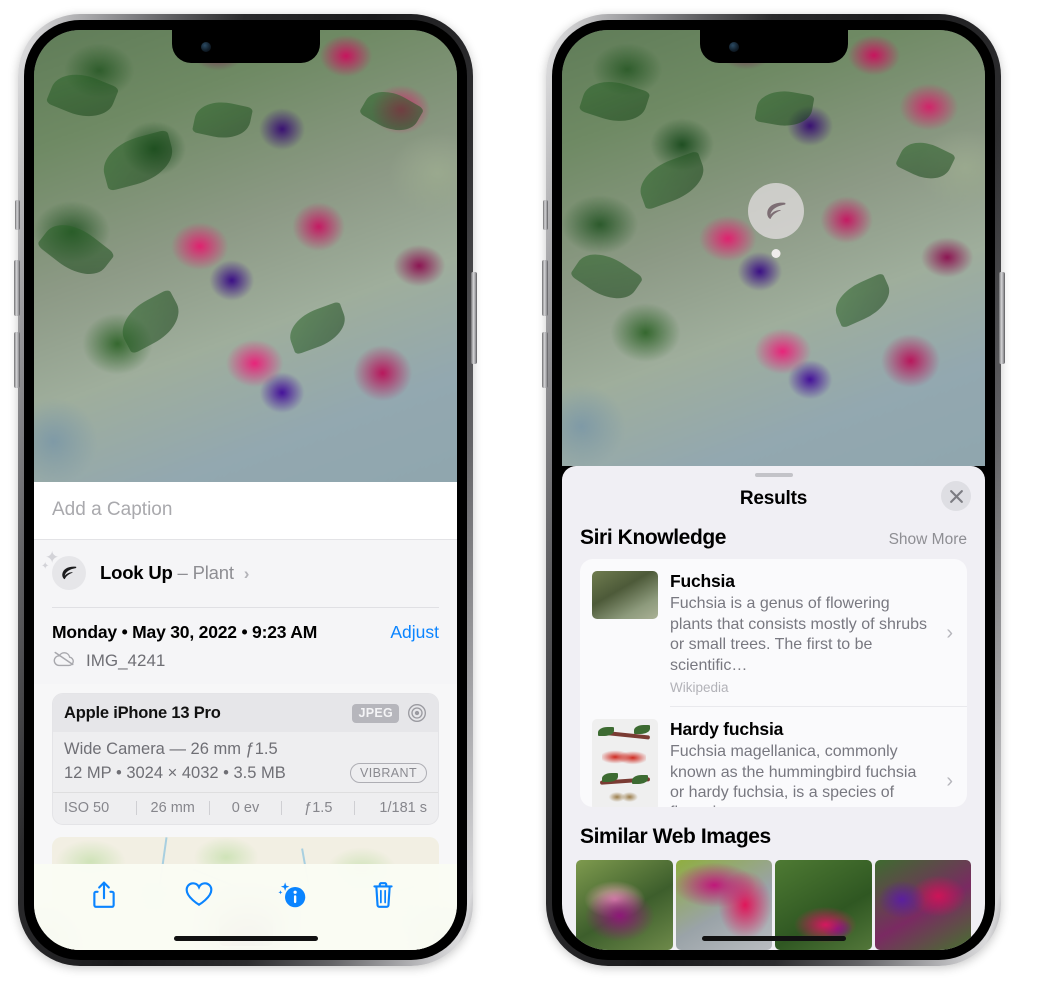 Image resolution: width=1055 pixels, height=985 pixels. I want to click on share-icon, so click(106, 896).